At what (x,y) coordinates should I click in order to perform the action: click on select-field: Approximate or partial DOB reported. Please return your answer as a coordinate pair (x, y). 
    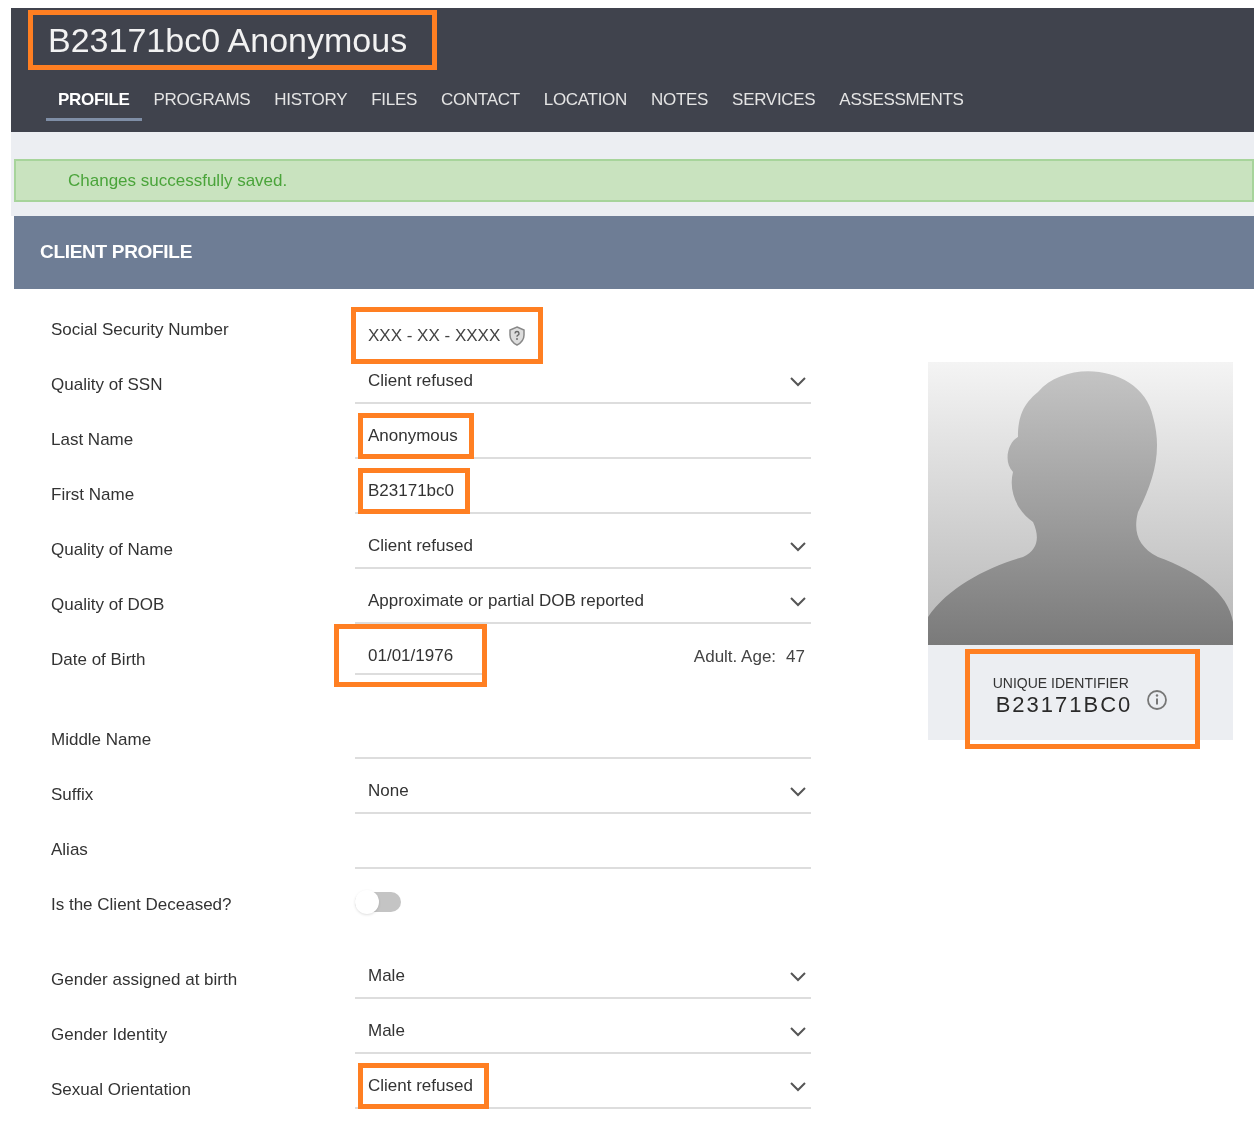
    Looking at the image, I should click on (583, 602).